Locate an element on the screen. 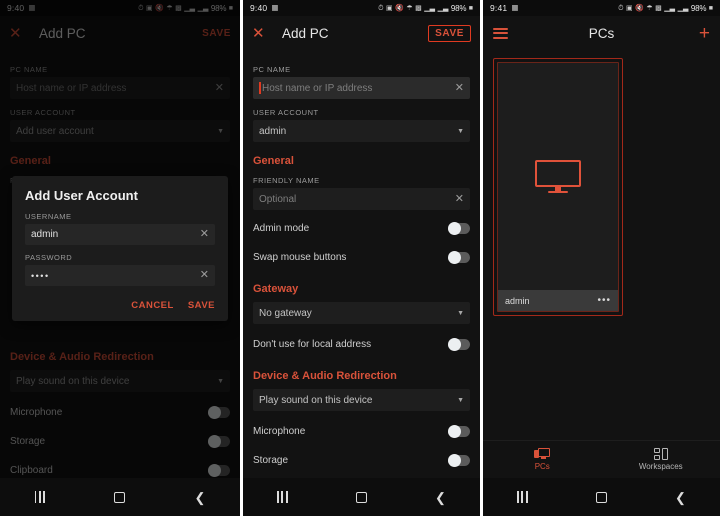 Image resolution: width=720 pixels, height=516 pixels. toggle-local-address is located at coordinates (459, 344).